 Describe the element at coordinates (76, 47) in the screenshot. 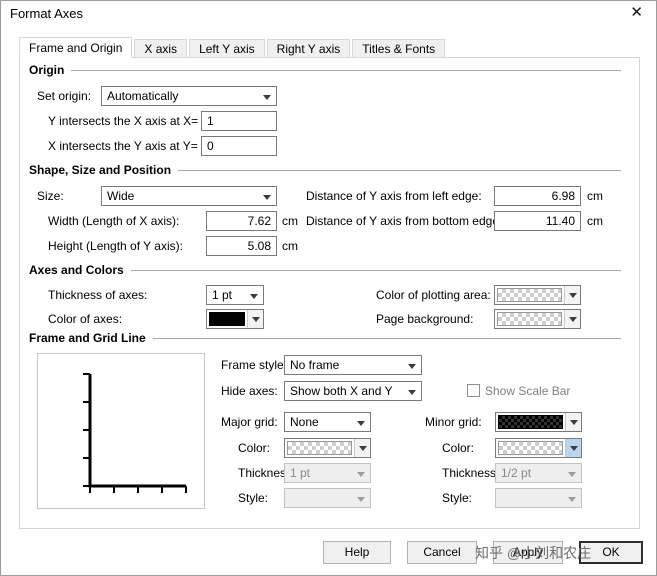

I see `tab-frame-and-origin: Frame and Origin` at that location.